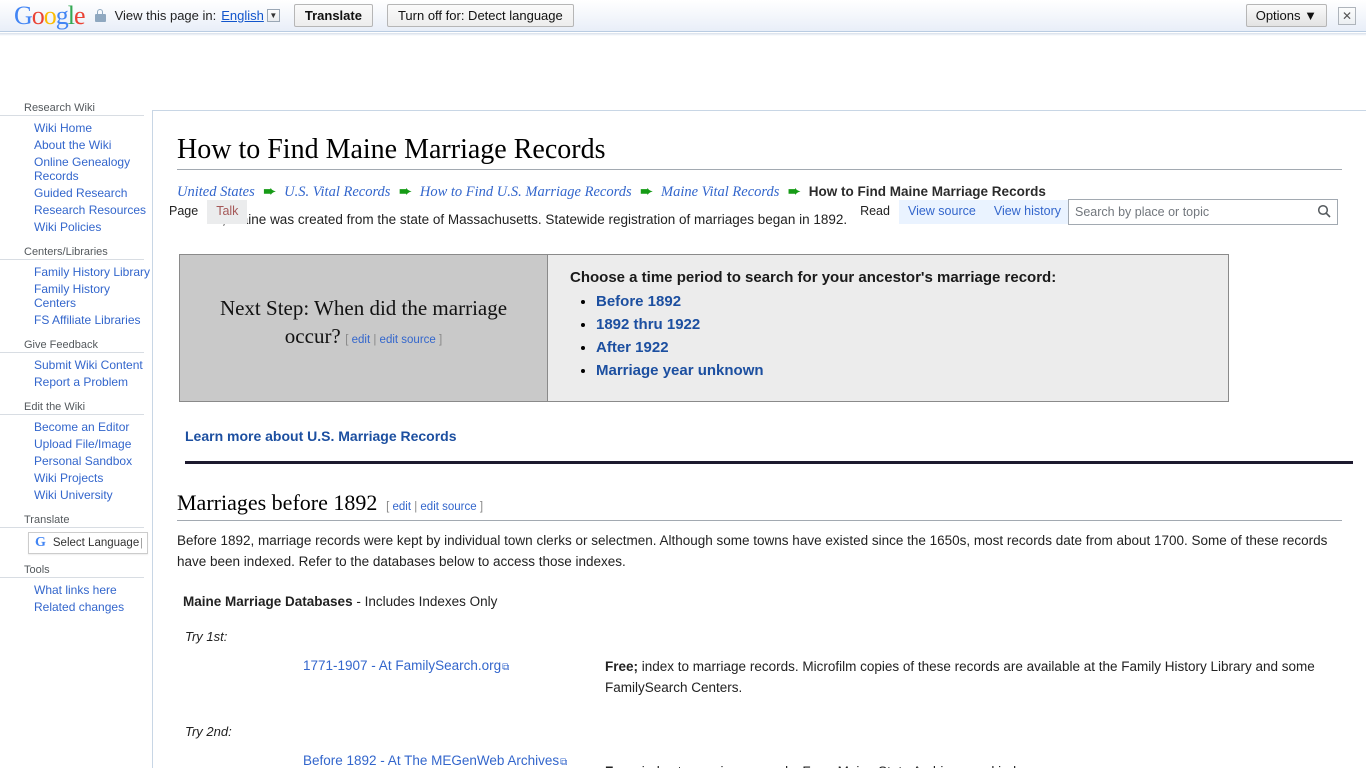 This screenshot has width=1366, height=768. Describe the element at coordinates (564, 762) in the screenshot. I see `external-link-icon: ⧉` at that location.